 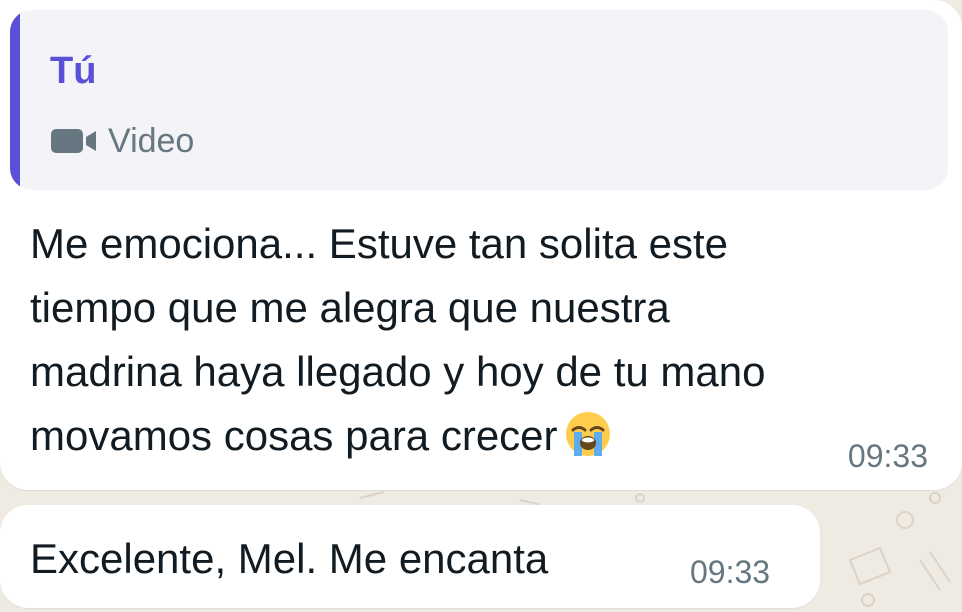 What do you see at coordinates (398, 371) in the screenshot?
I see `message-line: madrina haya llegado y hoy de tu mano` at bounding box center [398, 371].